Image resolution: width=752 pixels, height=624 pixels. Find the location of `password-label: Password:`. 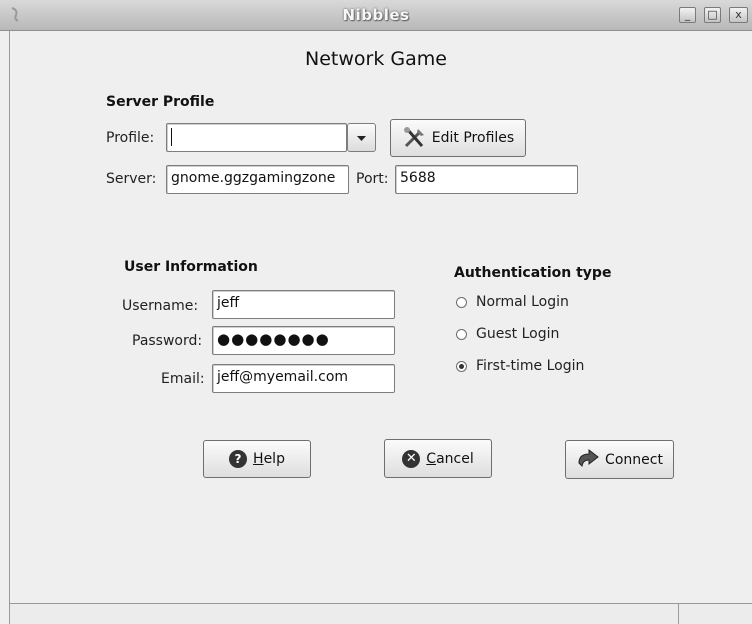

password-label: Password: is located at coordinates (167, 341).